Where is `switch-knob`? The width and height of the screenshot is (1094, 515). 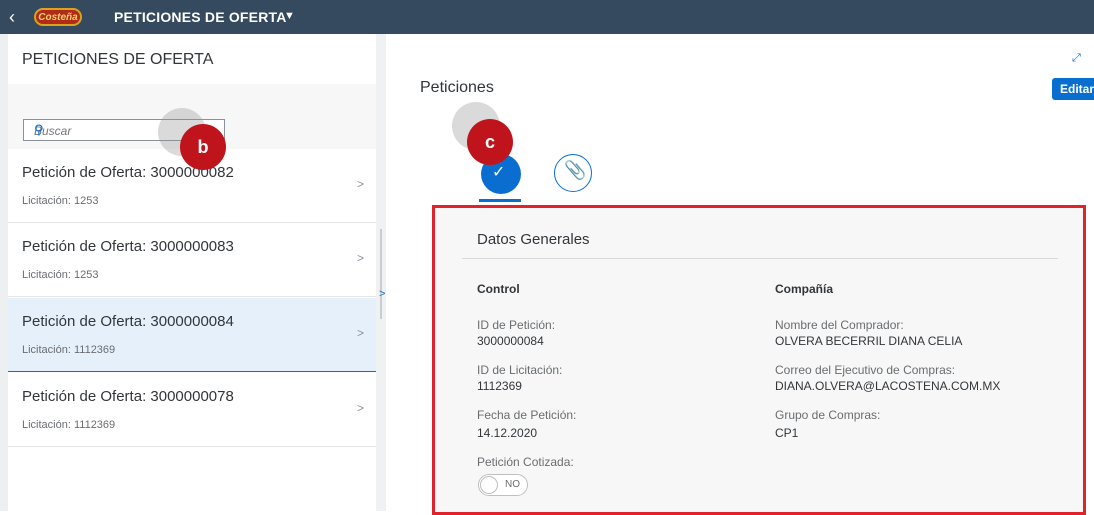 switch-knob is located at coordinates (489, 485).